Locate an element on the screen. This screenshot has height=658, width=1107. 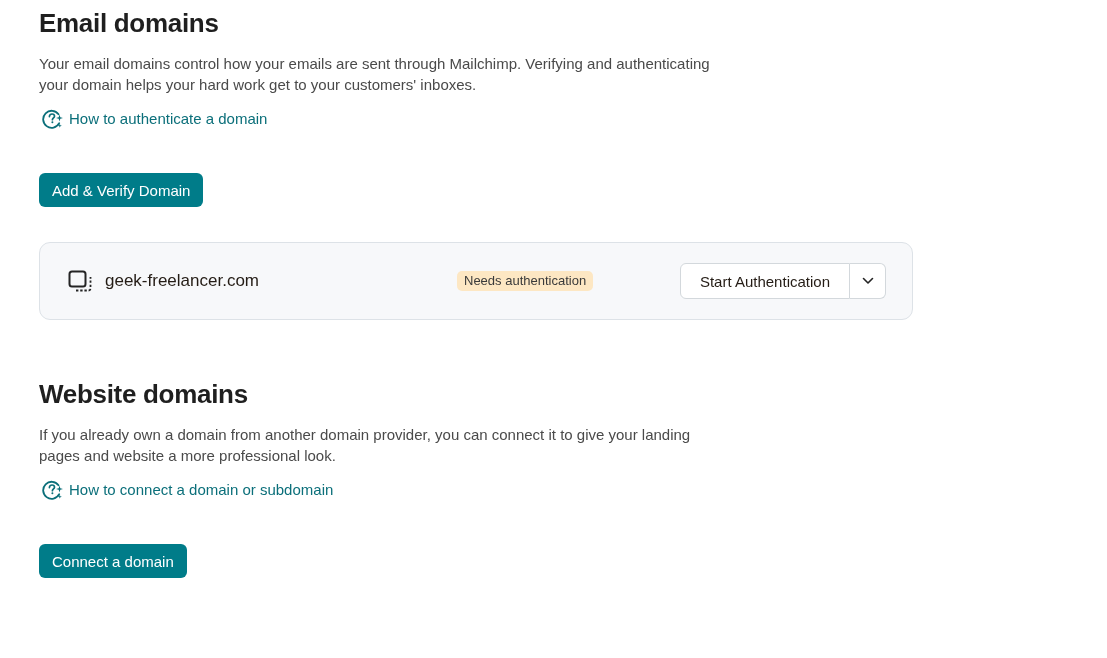
section-description: Your email domains control how your emails are sent through Mailchimp. Verifying and authenticating your domain helps your hard work get to your customers' inboxes. is located at coordinates (375, 74).